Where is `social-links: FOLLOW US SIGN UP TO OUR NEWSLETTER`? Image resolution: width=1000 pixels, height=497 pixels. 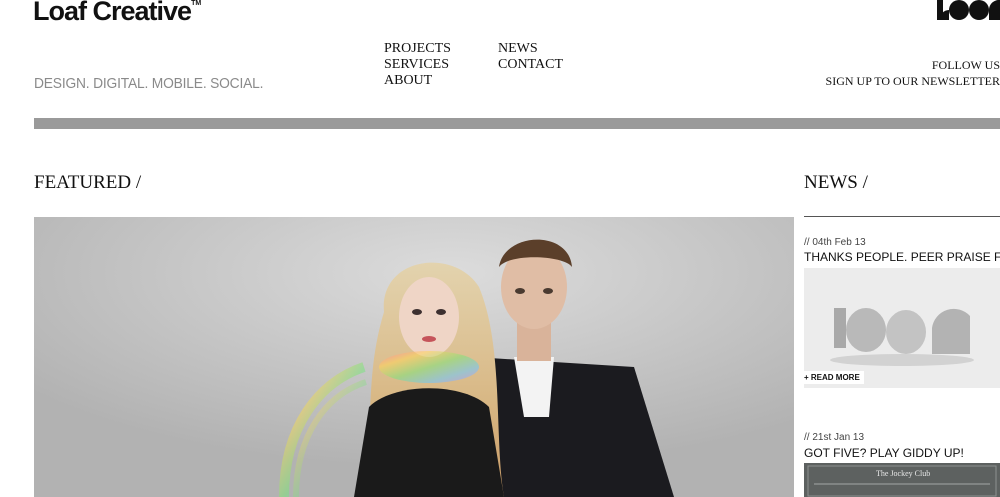
social-links: FOLLOW US SIGN UP TO OUR NEWSLETTER is located at coordinates (913, 73).